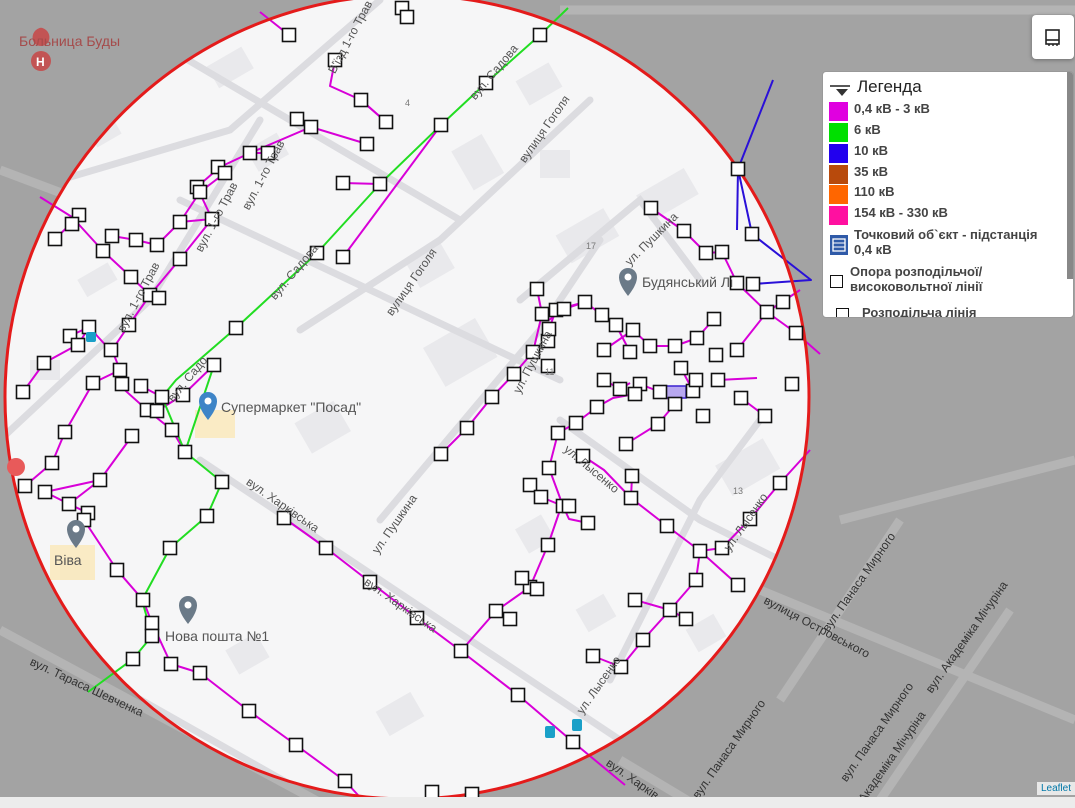 This screenshot has height=808, width=1075. I want to click on legend-scrollbar, so click(1070, 175).